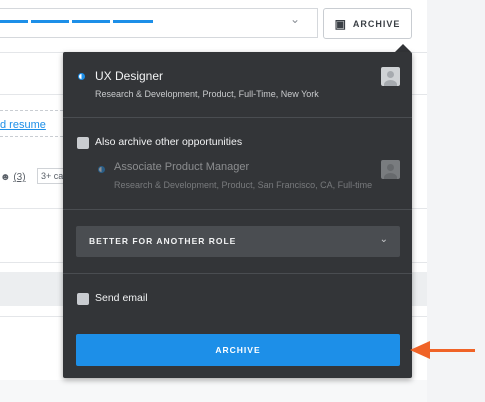  What do you see at coordinates (19, 177) in the screenshot?
I see `referral-count-link: (3)` at bounding box center [19, 177].